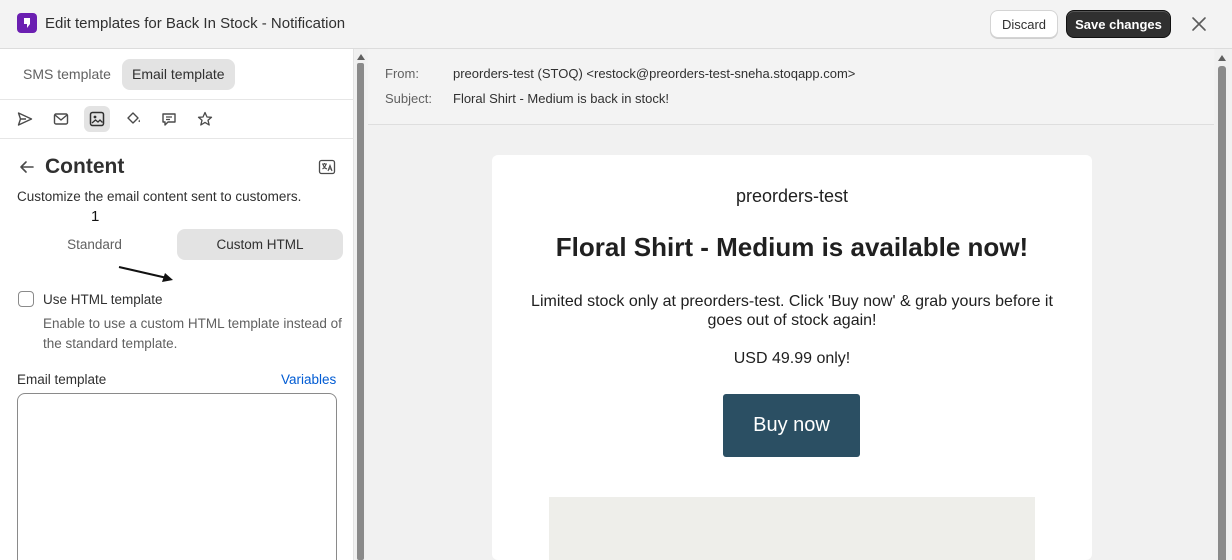 The height and width of the screenshot is (560, 1232). I want to click on chat-bubble-icon, so click(169, 119).